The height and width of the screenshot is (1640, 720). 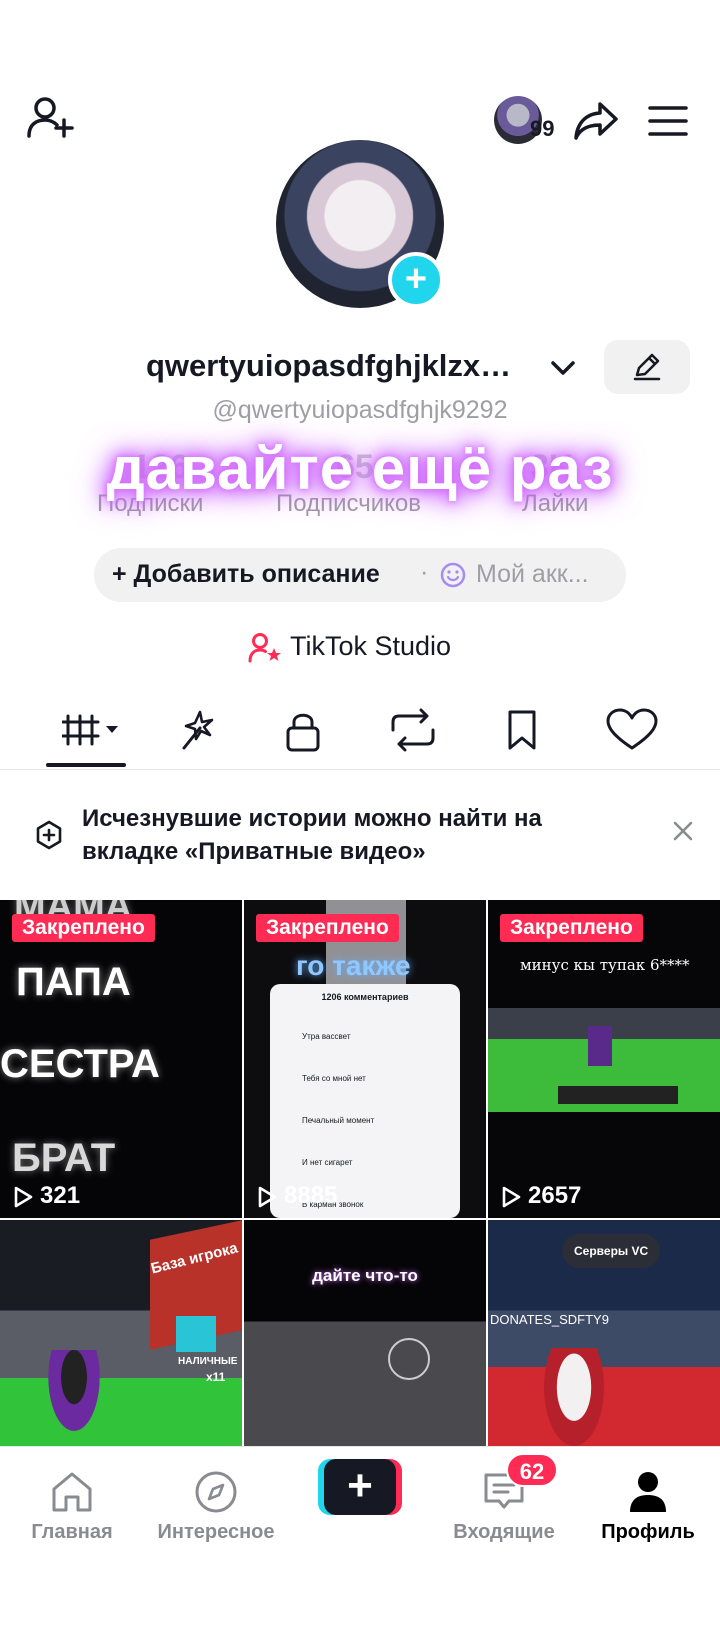 I want to click on videos-grid-tab-icon, so click(x=92, y=730).